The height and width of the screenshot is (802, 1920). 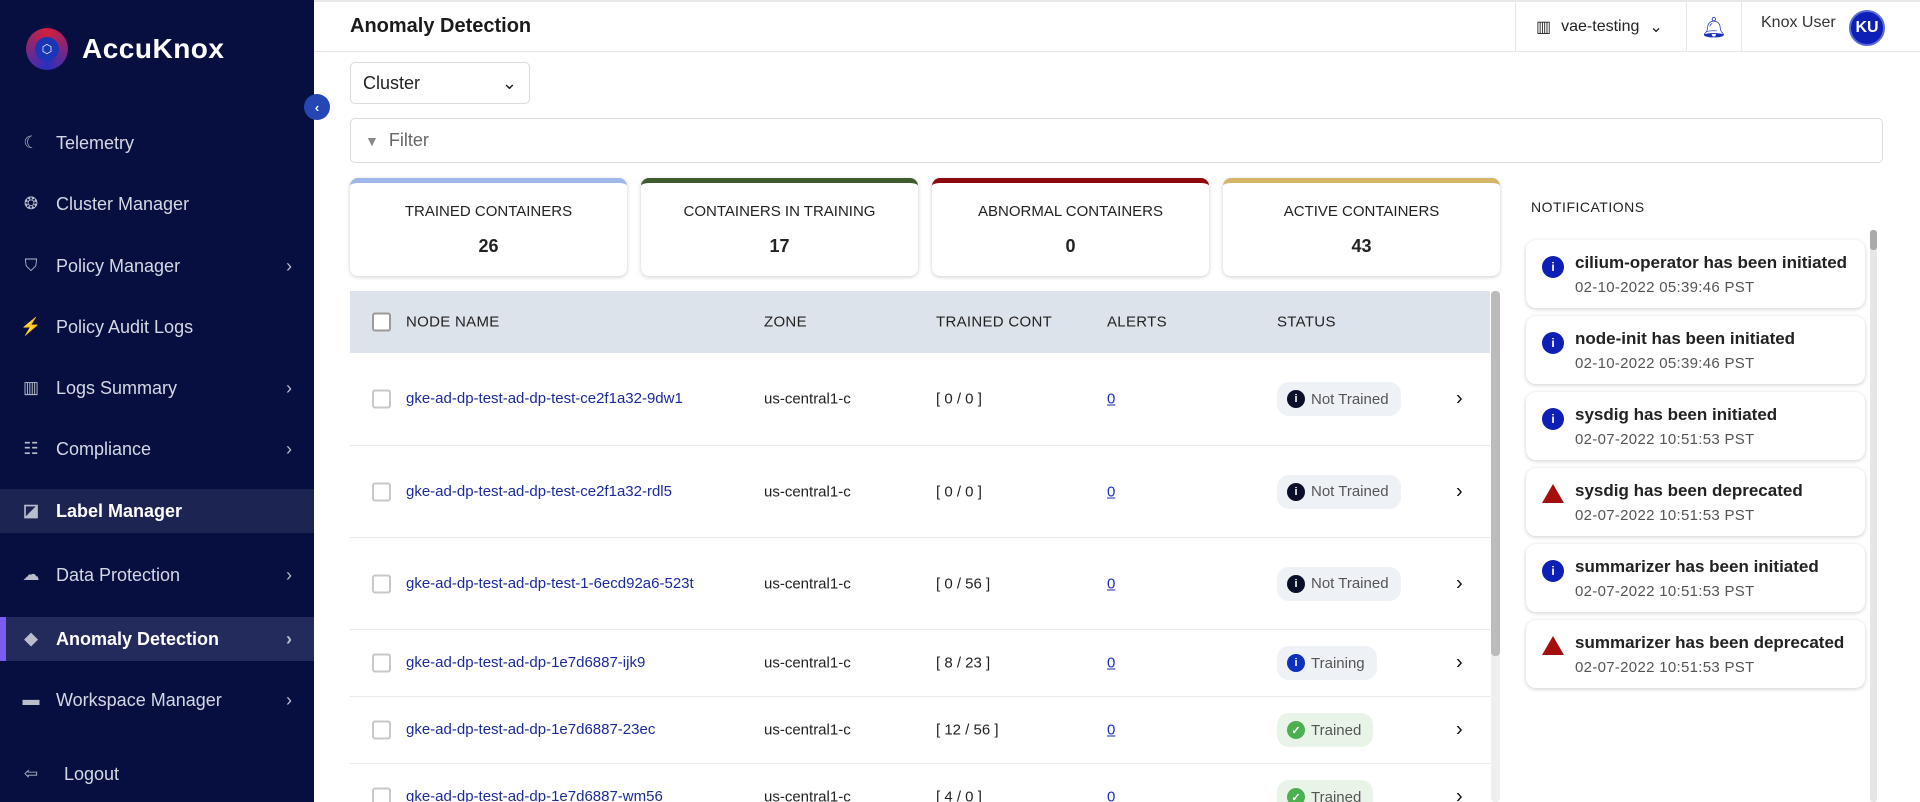 What do you see at coordinates (157, 143) in the screenshot?
I see `sidebar-item-telemetry: ☾ Telemetry` at bounding box center [157, 143].